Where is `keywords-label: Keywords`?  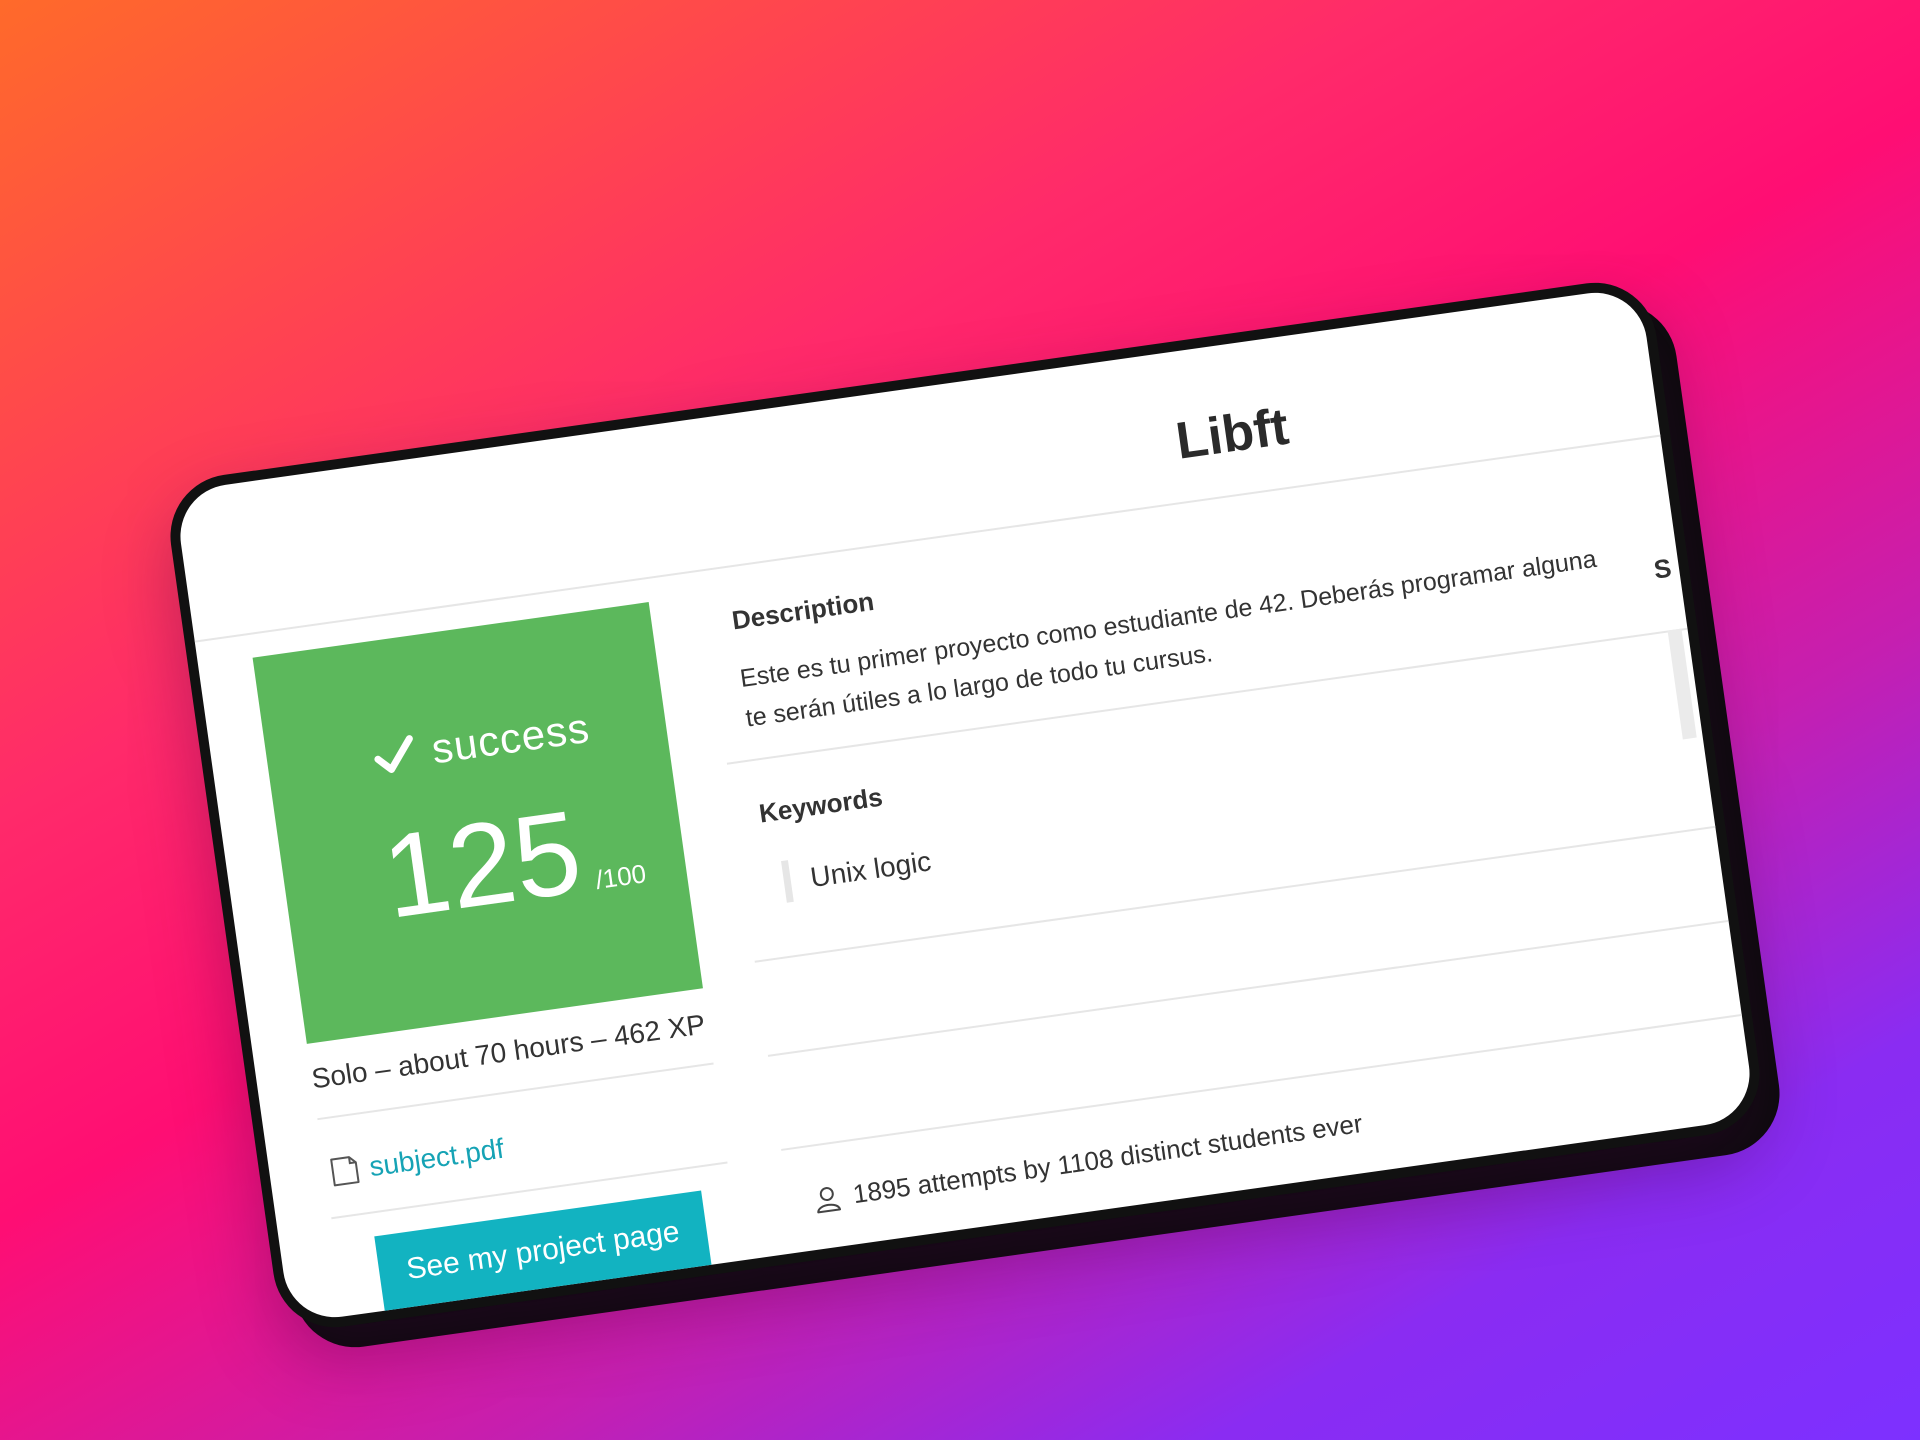
keywords-label: Keywords is located at coordinates (821, 805).